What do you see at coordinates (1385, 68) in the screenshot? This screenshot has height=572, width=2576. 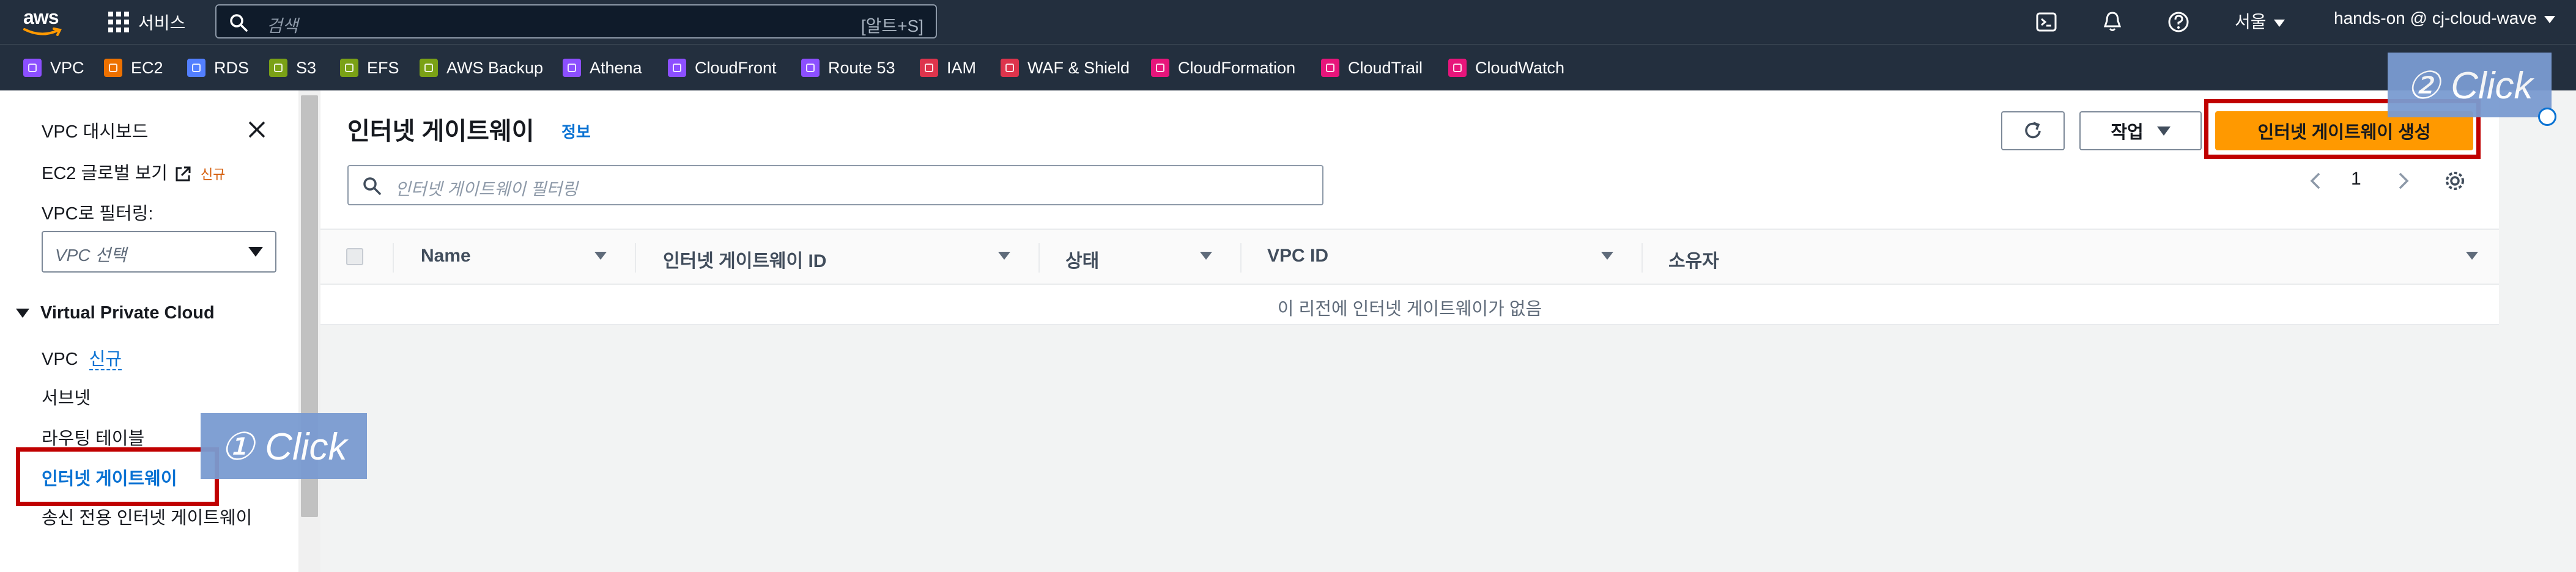 I see `favorite-label: CloudTrail` at bounding box center [1385, 68].